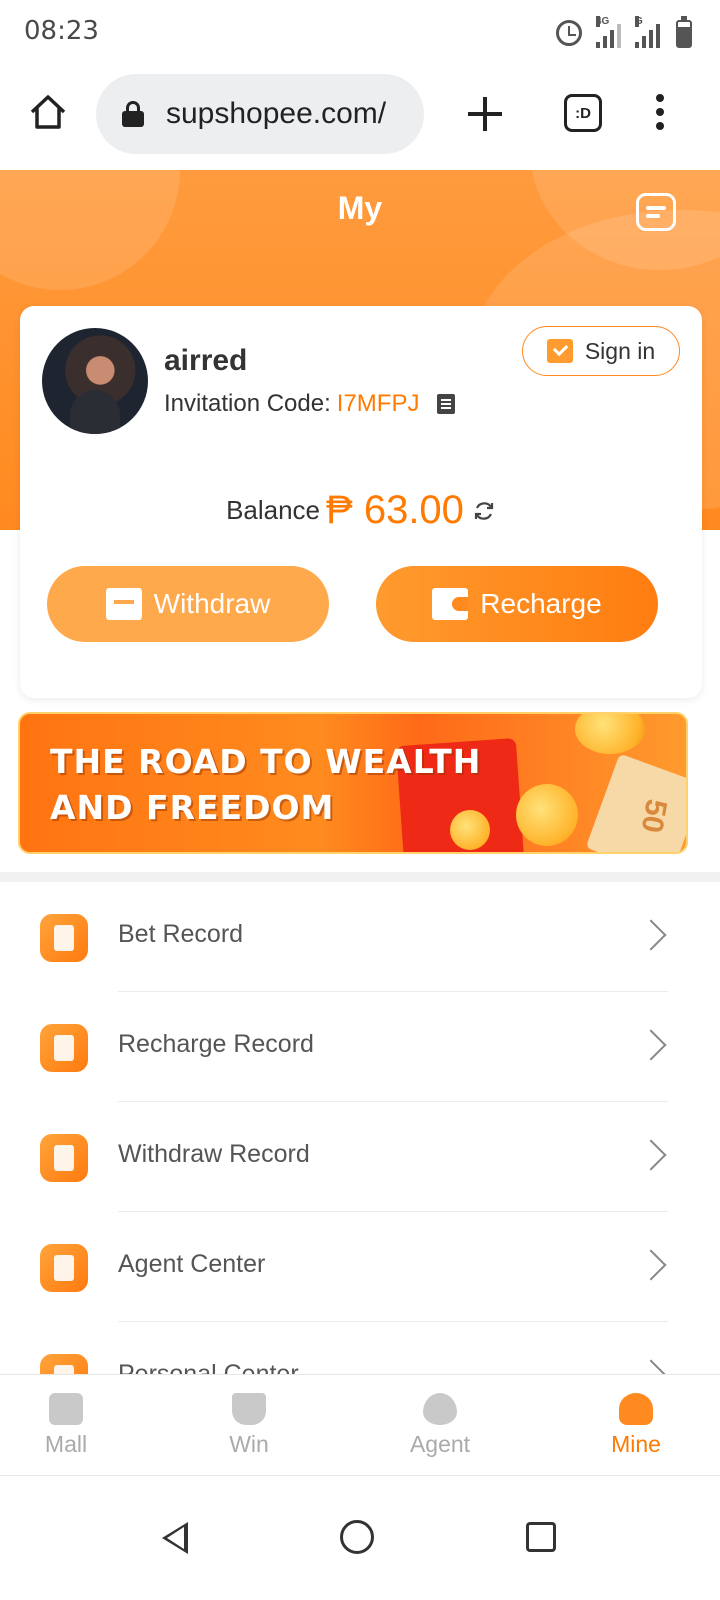 This screenshot has width=720, height=1600. Describe the element at coordinates (360, 1267) in the screenshot. I see `menu-item-agent-center: Agent Center` at that location.